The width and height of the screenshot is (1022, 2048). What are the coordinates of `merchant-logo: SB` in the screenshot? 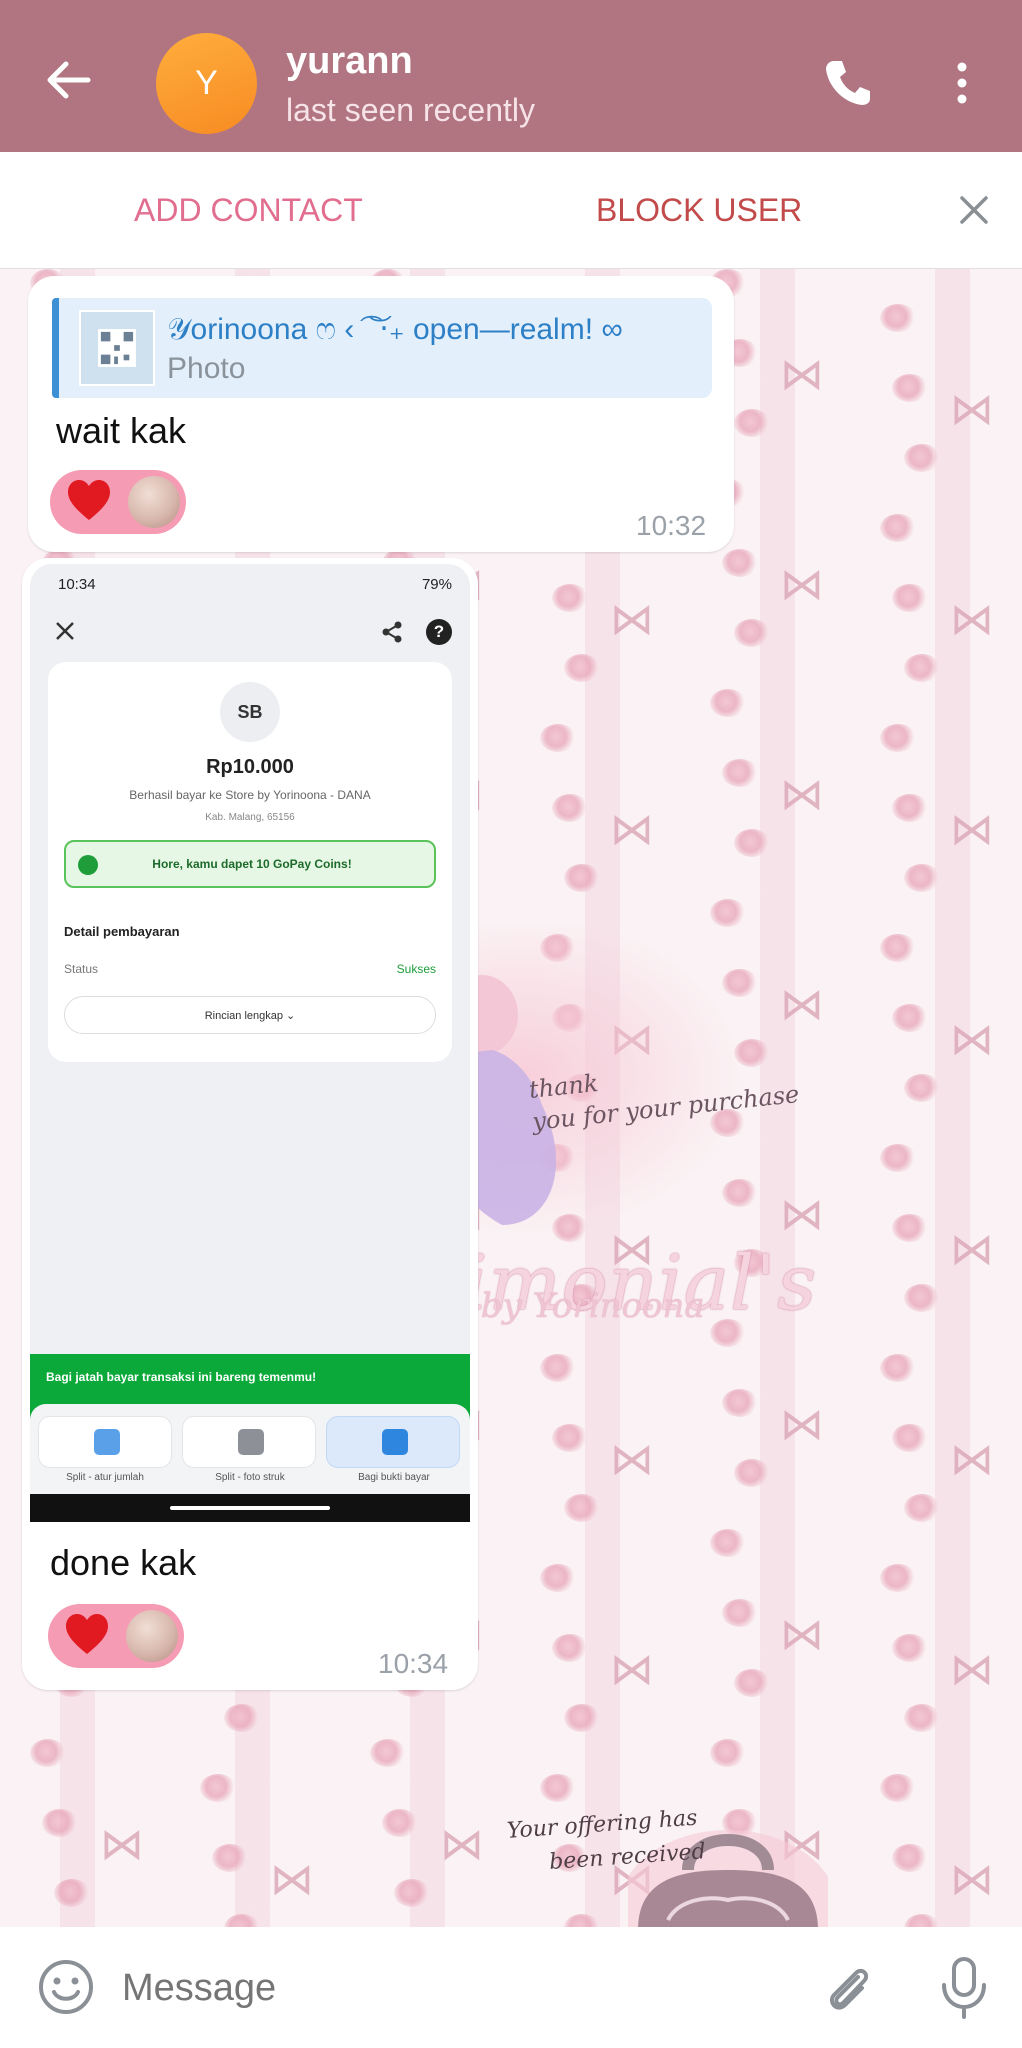 It's located at (250, 712).